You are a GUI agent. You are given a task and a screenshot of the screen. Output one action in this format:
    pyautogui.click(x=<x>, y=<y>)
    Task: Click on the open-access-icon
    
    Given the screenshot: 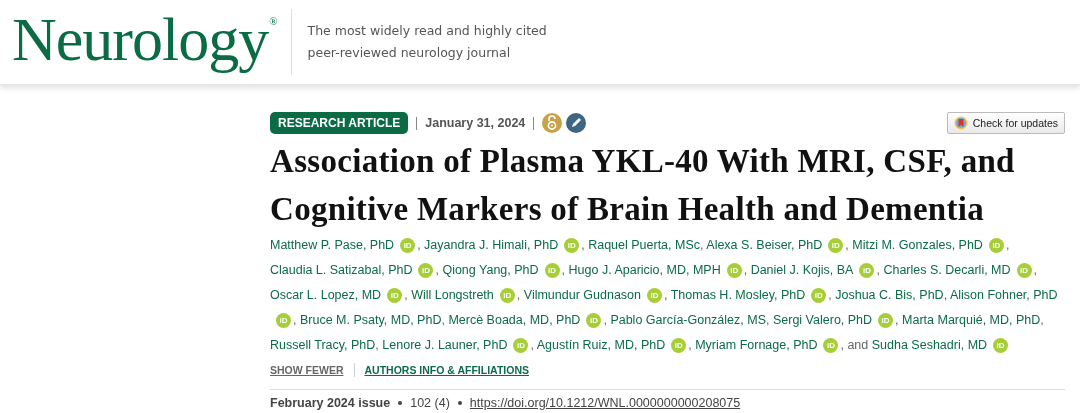 What is the action you would take?
    pyautogui.click(x=552, y=123)
    